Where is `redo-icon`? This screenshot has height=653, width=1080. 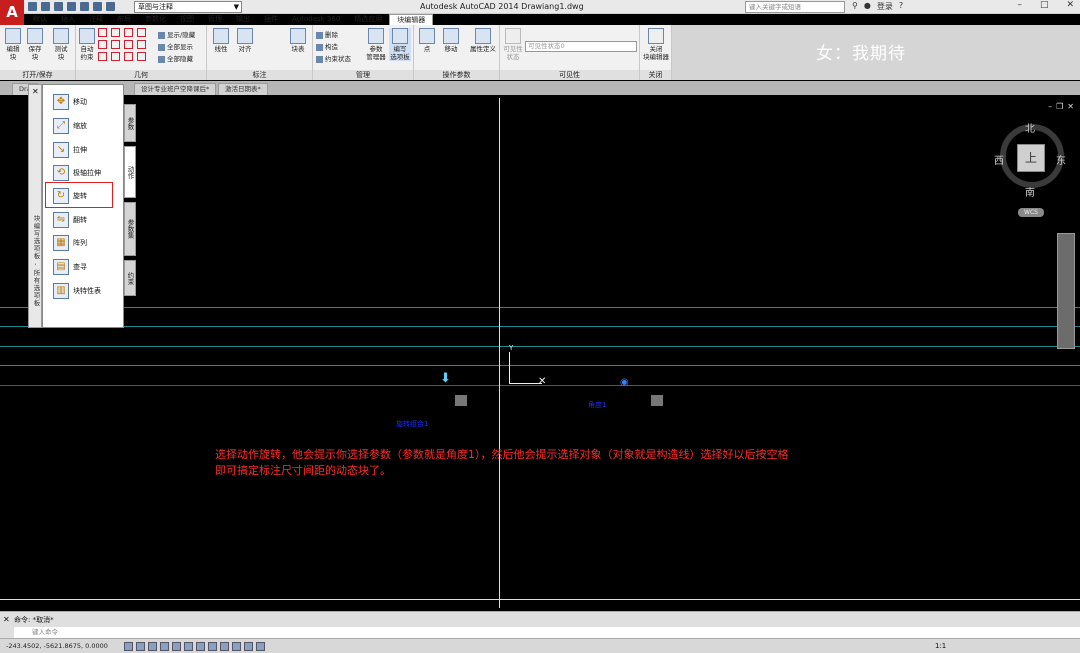
redo-icon is located at coordinates (110, 6).